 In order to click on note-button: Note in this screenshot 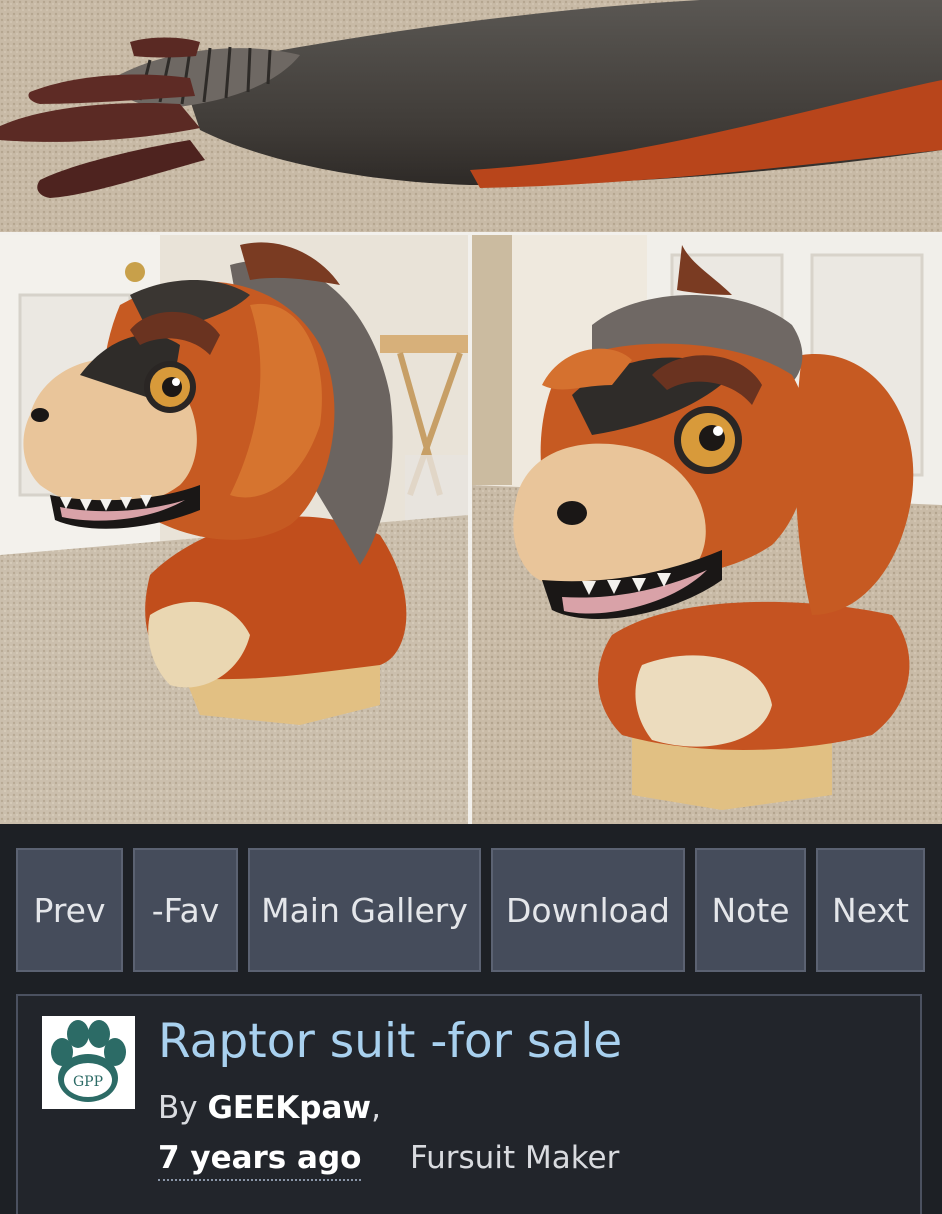, I will do `click(750, 910)`.